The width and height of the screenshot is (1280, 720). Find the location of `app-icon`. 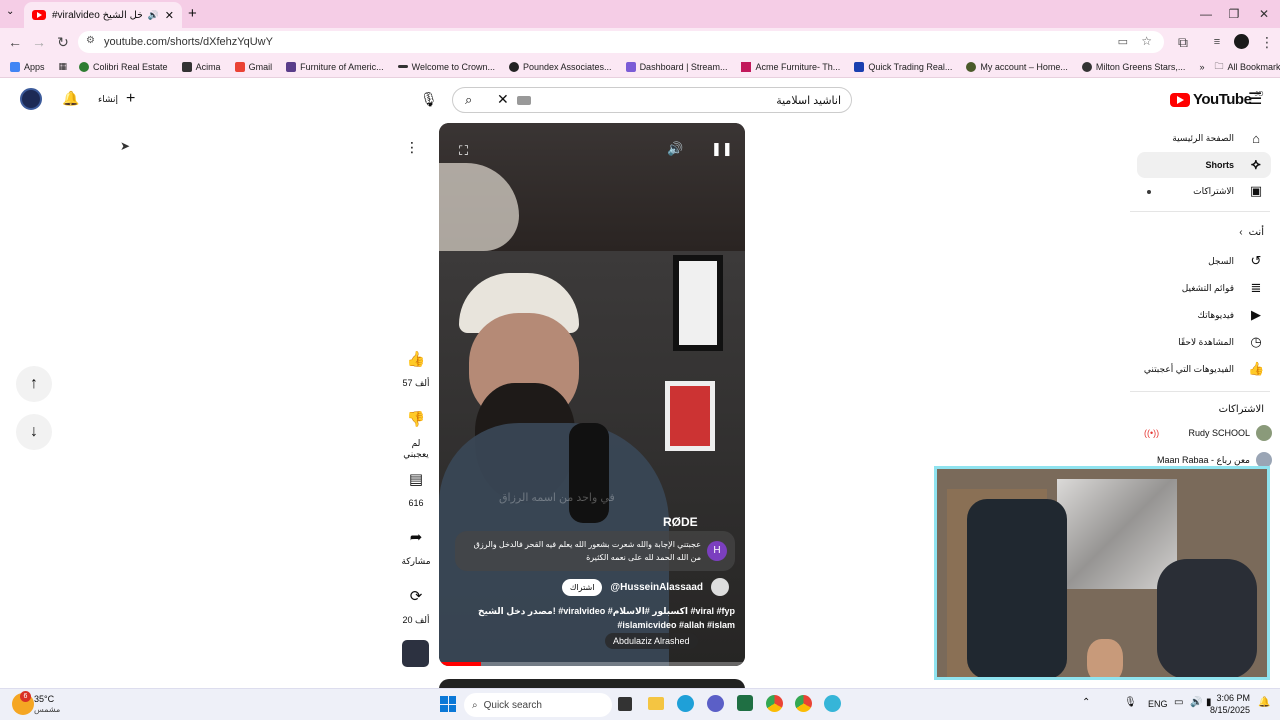

app-icon is located at coordinates (832, 703).